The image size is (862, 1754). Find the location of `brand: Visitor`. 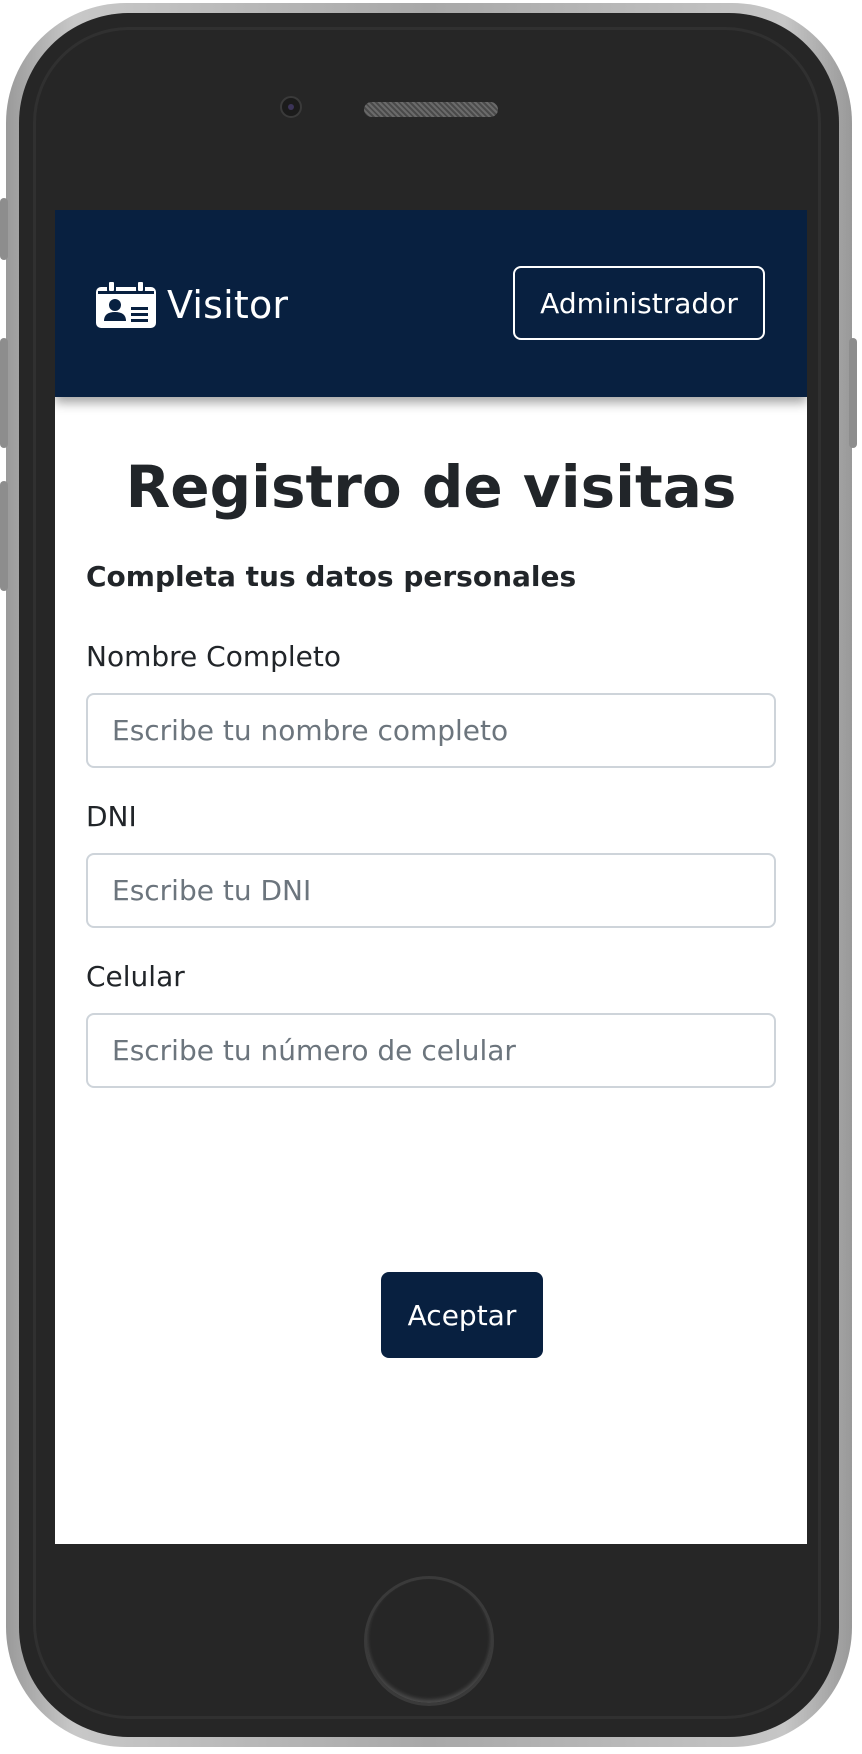

brand: Visitor is located at coordinates (191, 305).